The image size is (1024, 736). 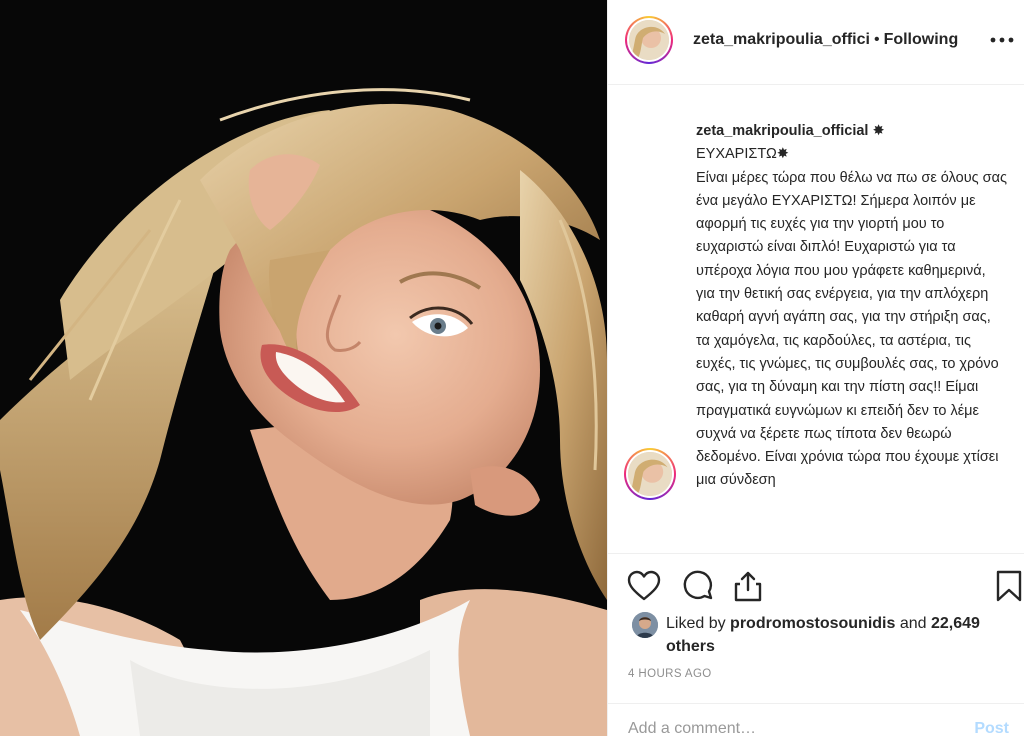 What do you see at coordinates (778, 728) in the screenshot?
I see `comment-input` at bounding box center [778, 728].